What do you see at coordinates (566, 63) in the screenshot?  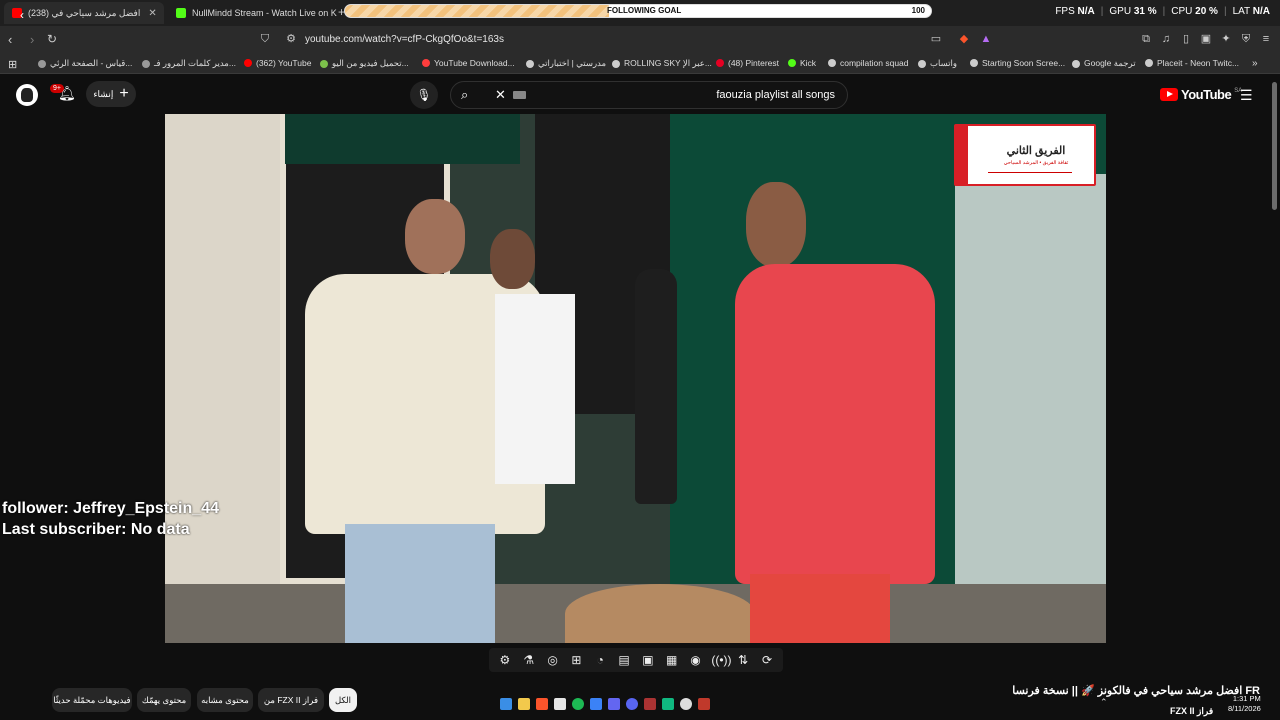 I see `bookmark-item: مدرستي | اختباراتي` at bounding box center [566, 63].